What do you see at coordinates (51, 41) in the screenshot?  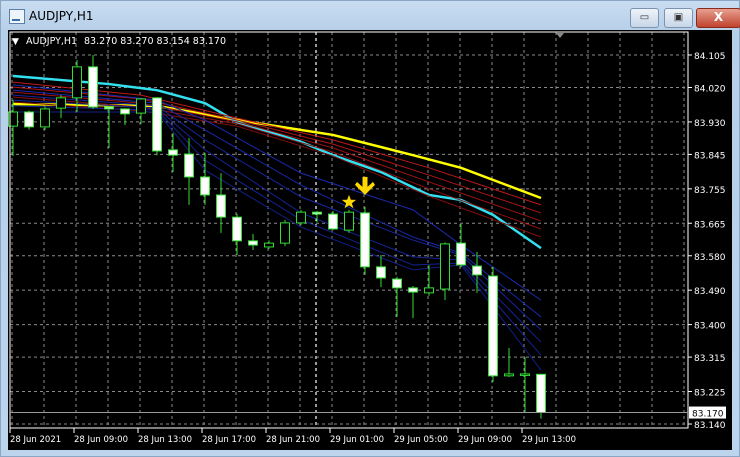 I see `chart-symbol-label: AUDJPY,H1` at bounding box center [51, 41].